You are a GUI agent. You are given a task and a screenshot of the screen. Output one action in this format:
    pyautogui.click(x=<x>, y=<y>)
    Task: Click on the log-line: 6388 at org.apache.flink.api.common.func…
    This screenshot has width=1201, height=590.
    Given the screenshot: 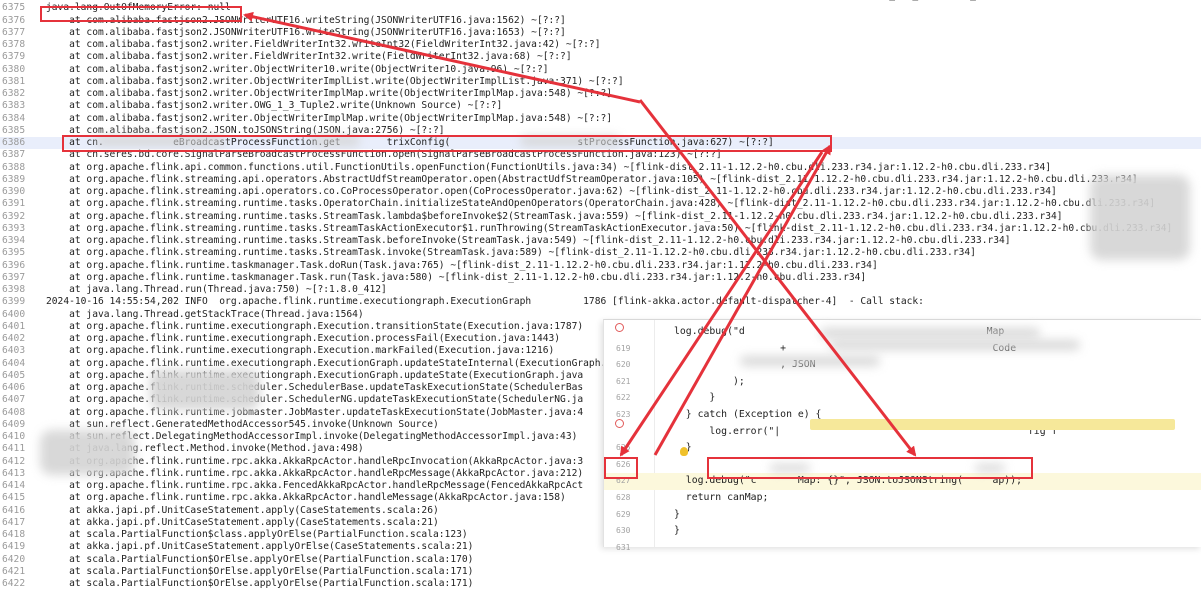 What is the action you would take?
    pyautogui.click(x=600, y=168)
    